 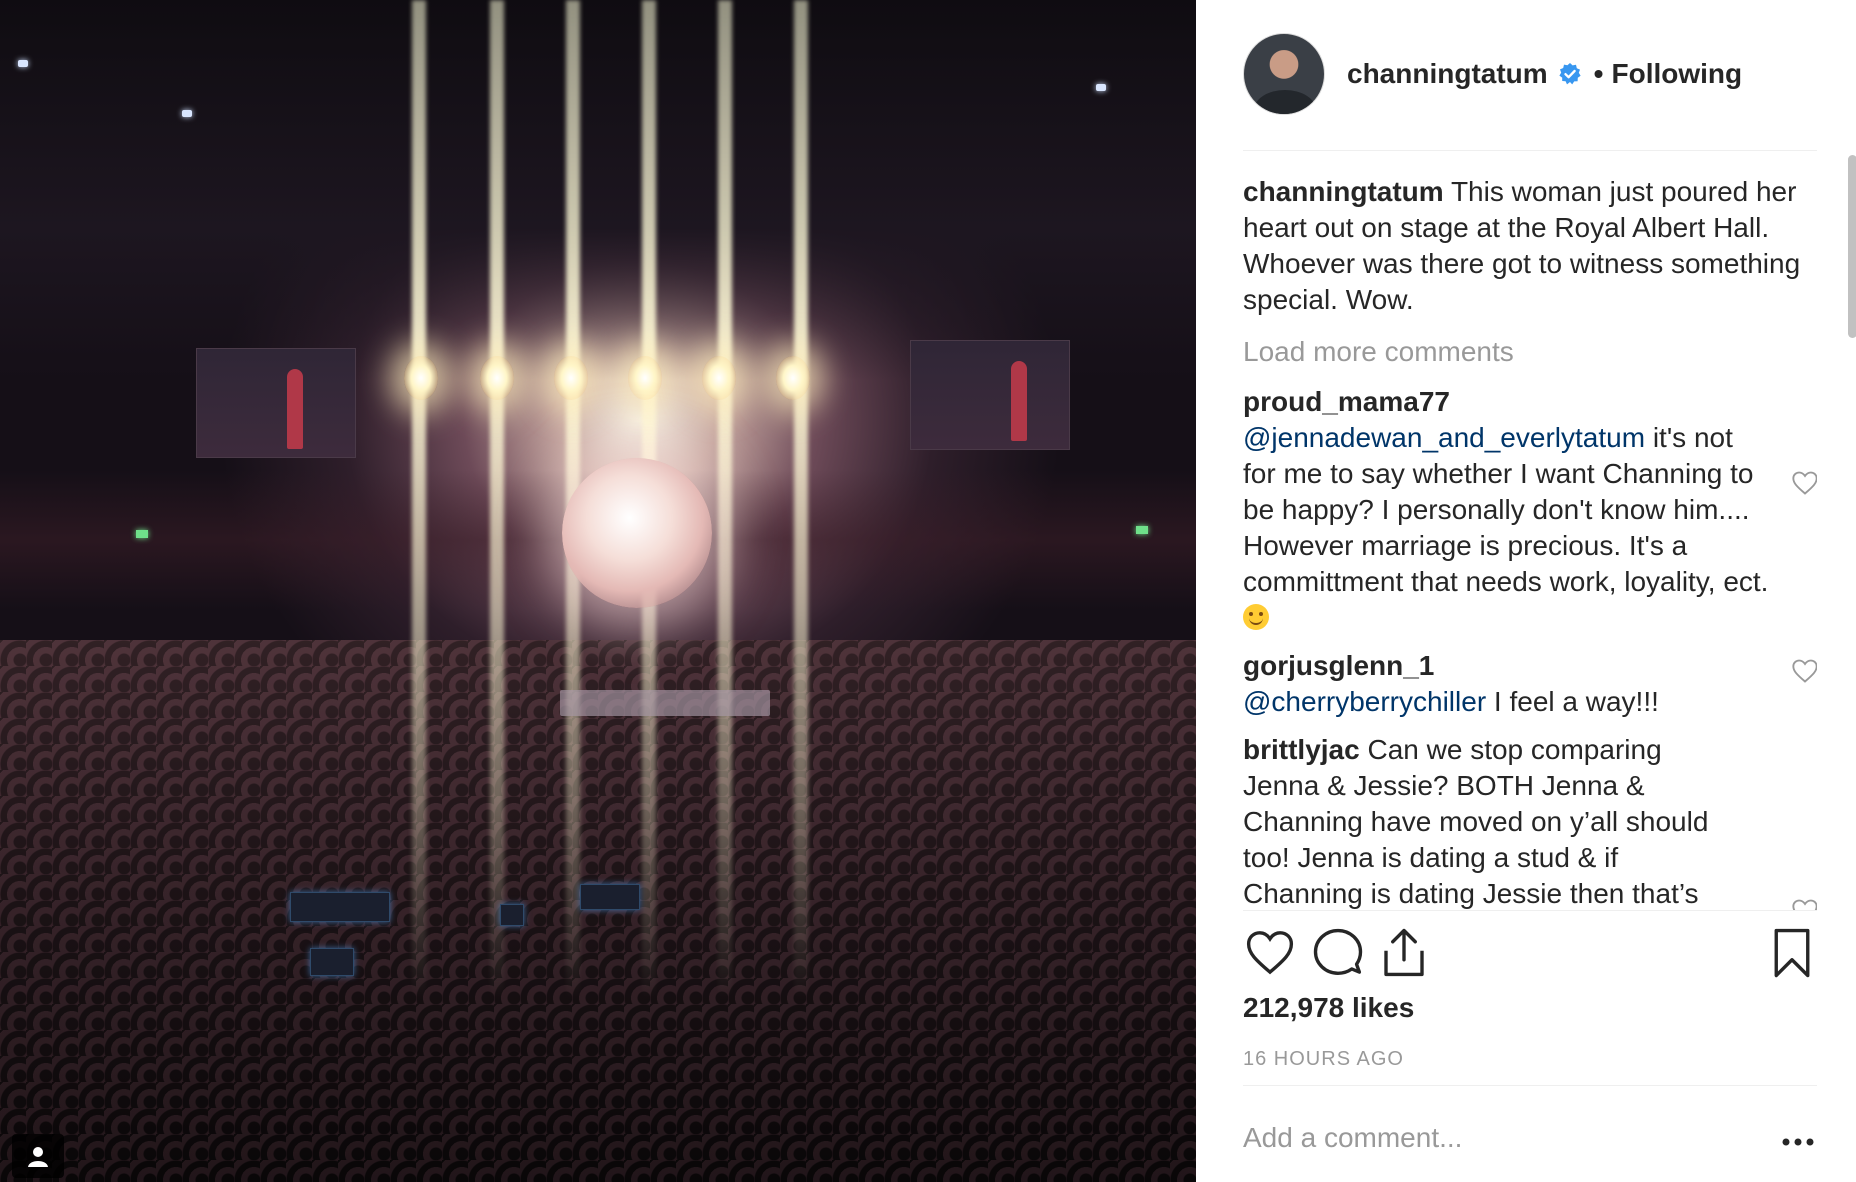 What do you see at coordinates (1852, 246) in the screenshot?
I see `comments-scrollbar` at bounding box center [1852, 246].